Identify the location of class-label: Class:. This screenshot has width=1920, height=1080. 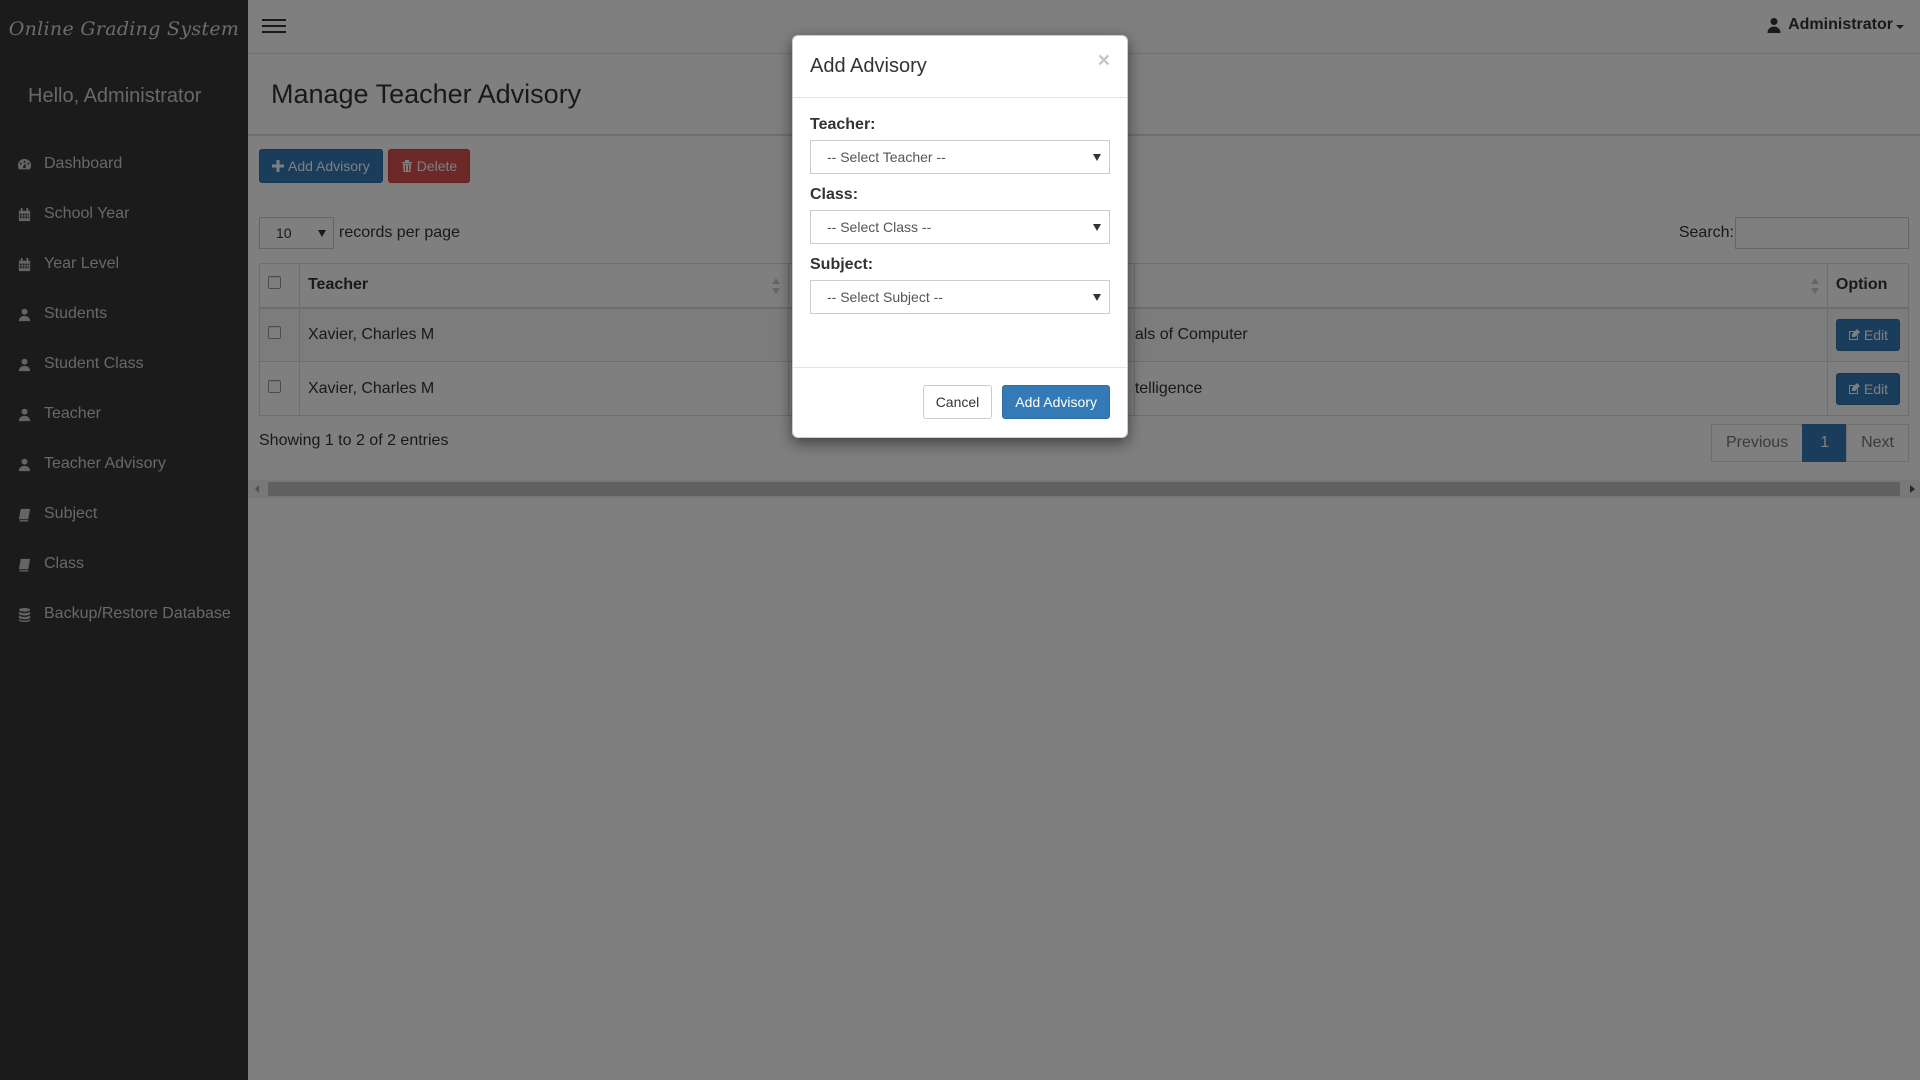
(834, 194).